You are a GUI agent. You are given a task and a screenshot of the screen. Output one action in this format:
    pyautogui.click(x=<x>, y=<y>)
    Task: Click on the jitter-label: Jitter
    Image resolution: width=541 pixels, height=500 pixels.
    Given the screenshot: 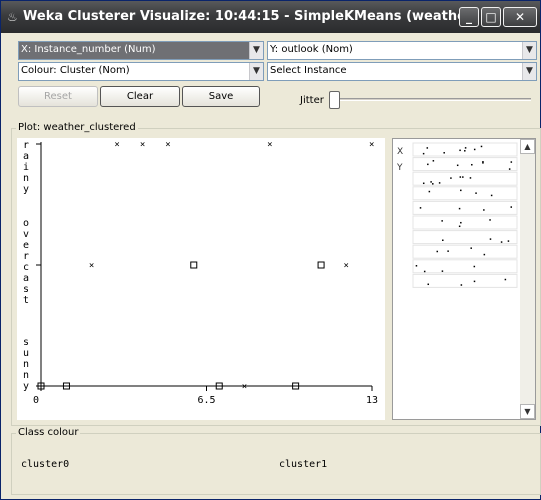 What is the action you would take?
    pyautogui.click(x=312, y=100)
    